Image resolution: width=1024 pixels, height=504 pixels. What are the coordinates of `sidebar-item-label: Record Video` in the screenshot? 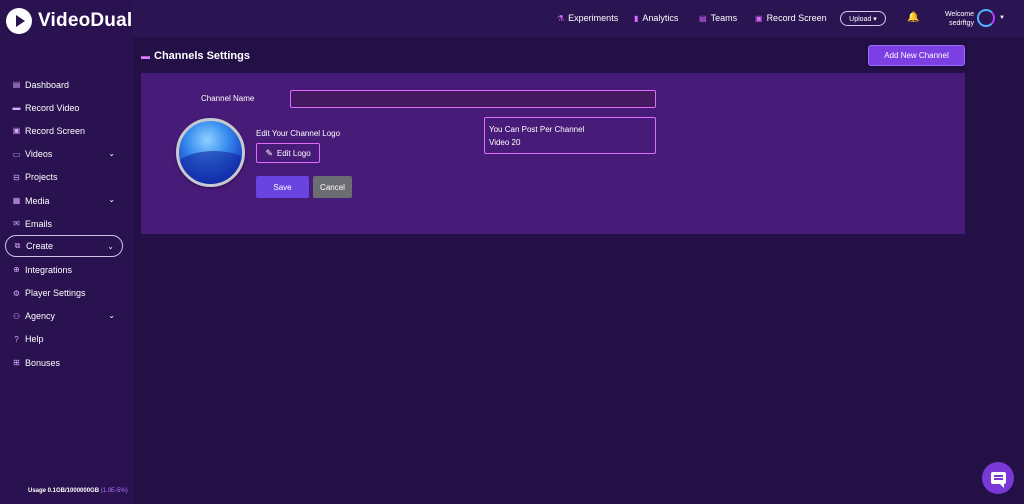 It's located at (52, 107).